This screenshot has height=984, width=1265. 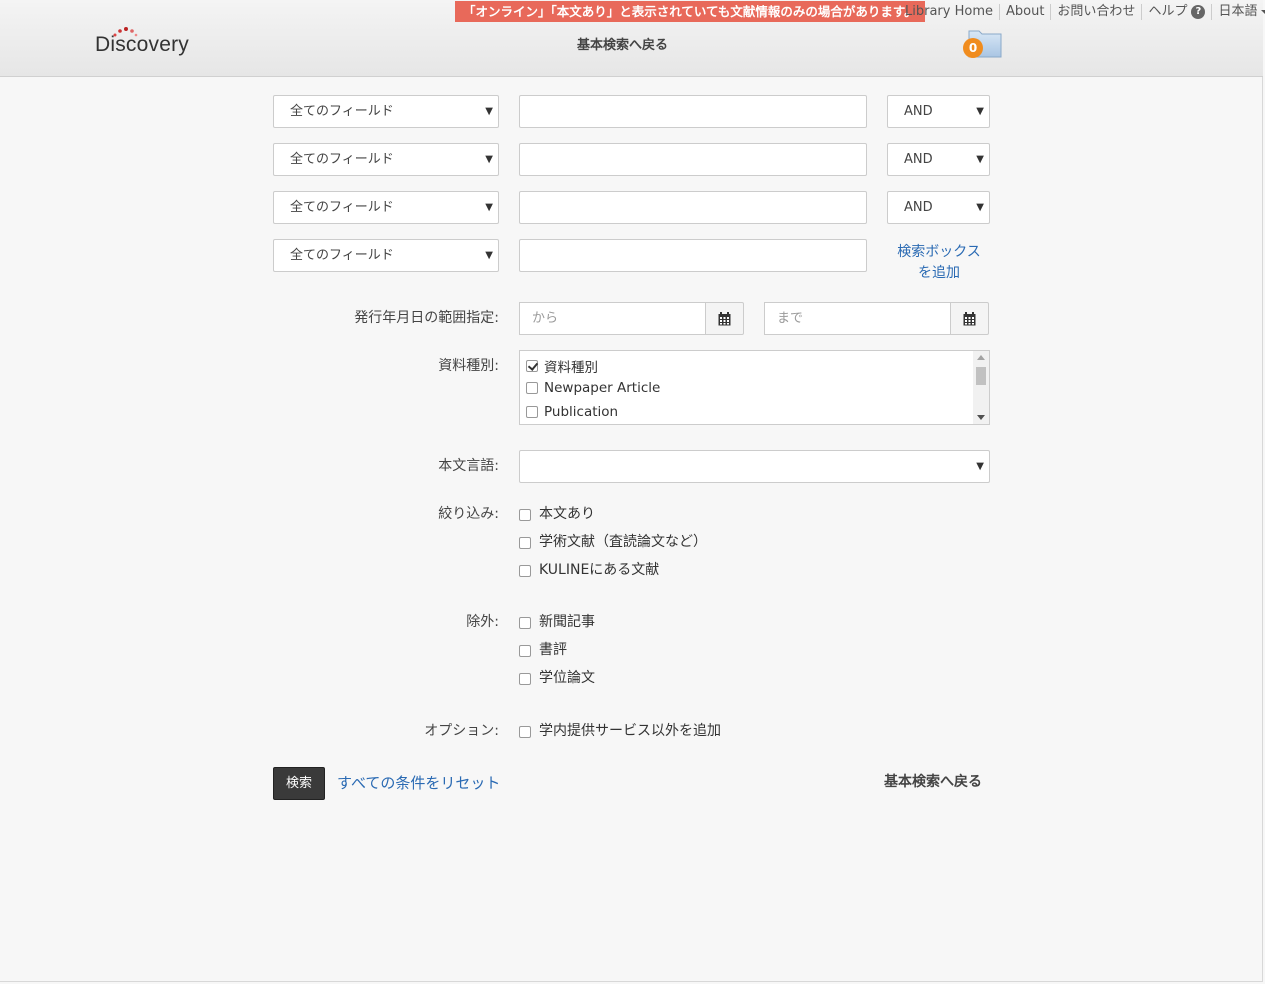 What do you see at coordinates (938, 111) in the screenshot?
I see `operator-select-1: AND ▼` at bounding box center [938, 111].